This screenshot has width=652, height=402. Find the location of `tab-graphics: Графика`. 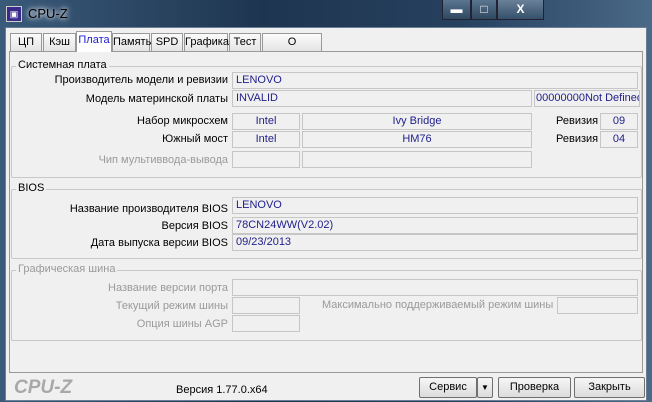

tab-graphics: Графика is located at coordinates (206, 42).